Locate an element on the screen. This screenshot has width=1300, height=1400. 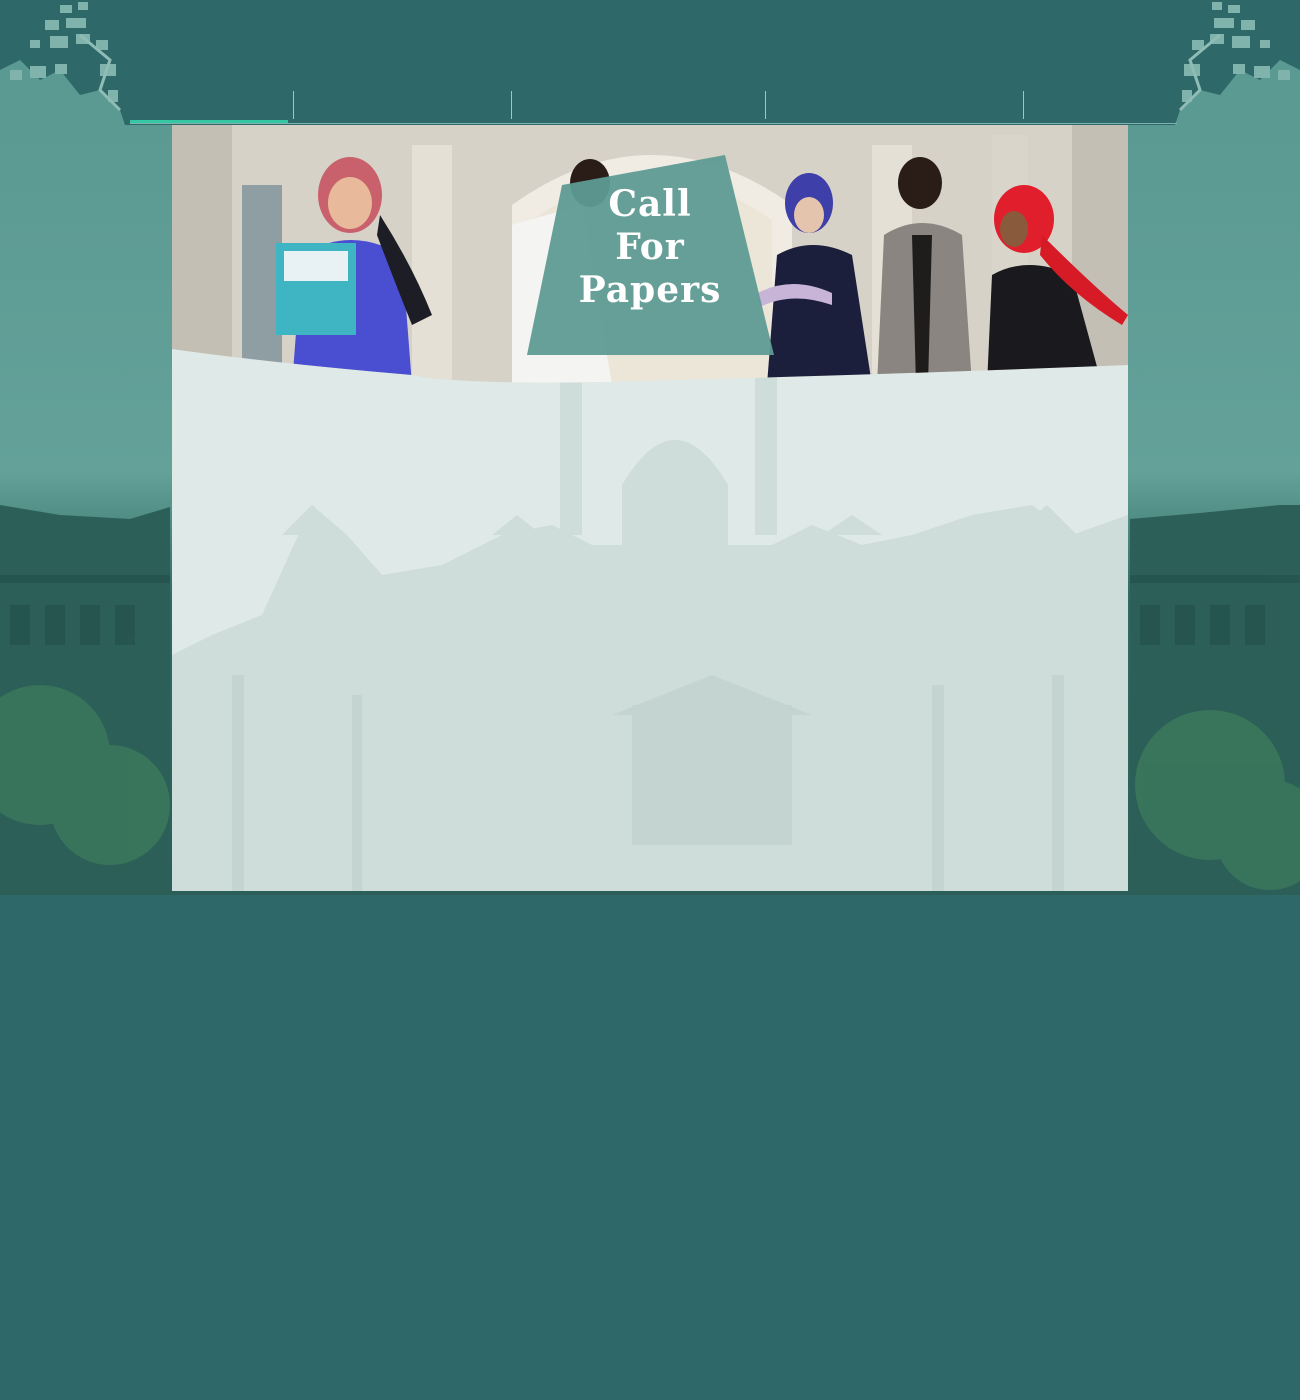
banner-title-line-2: For is located at coordinates (650, 247).